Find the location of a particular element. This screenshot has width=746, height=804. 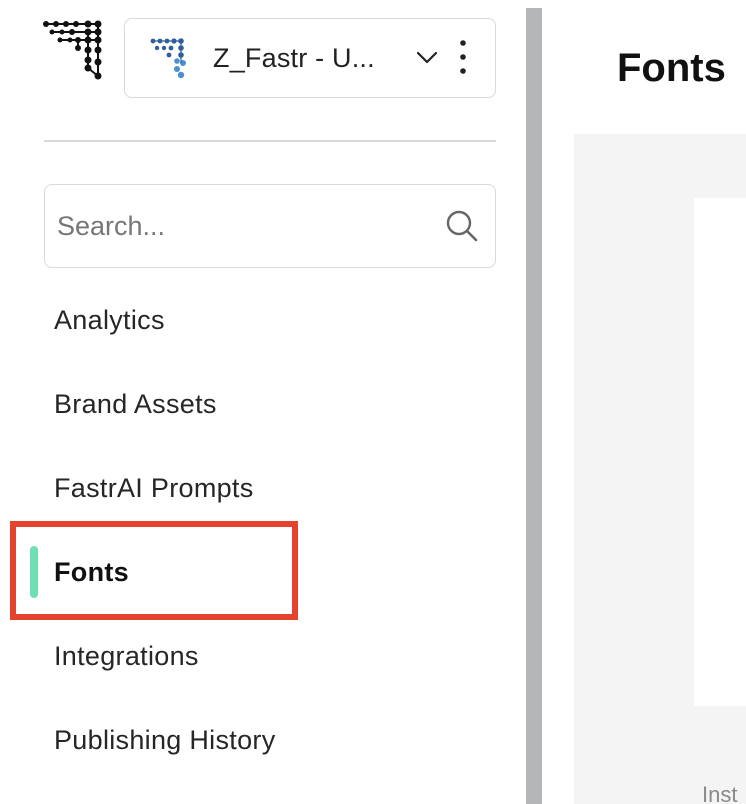

sidebar-item-integrations: Integrations is located at coordinates (126, 656).